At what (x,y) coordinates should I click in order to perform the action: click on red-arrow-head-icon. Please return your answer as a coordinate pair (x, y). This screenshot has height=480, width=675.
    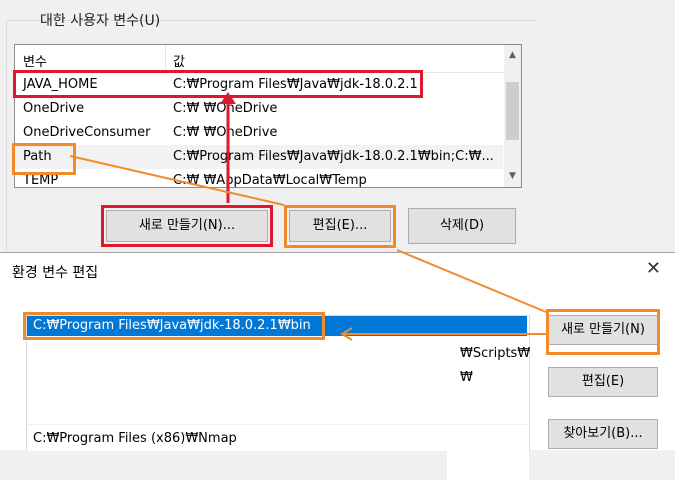
    Looking at the image, I should click on (228, 98).